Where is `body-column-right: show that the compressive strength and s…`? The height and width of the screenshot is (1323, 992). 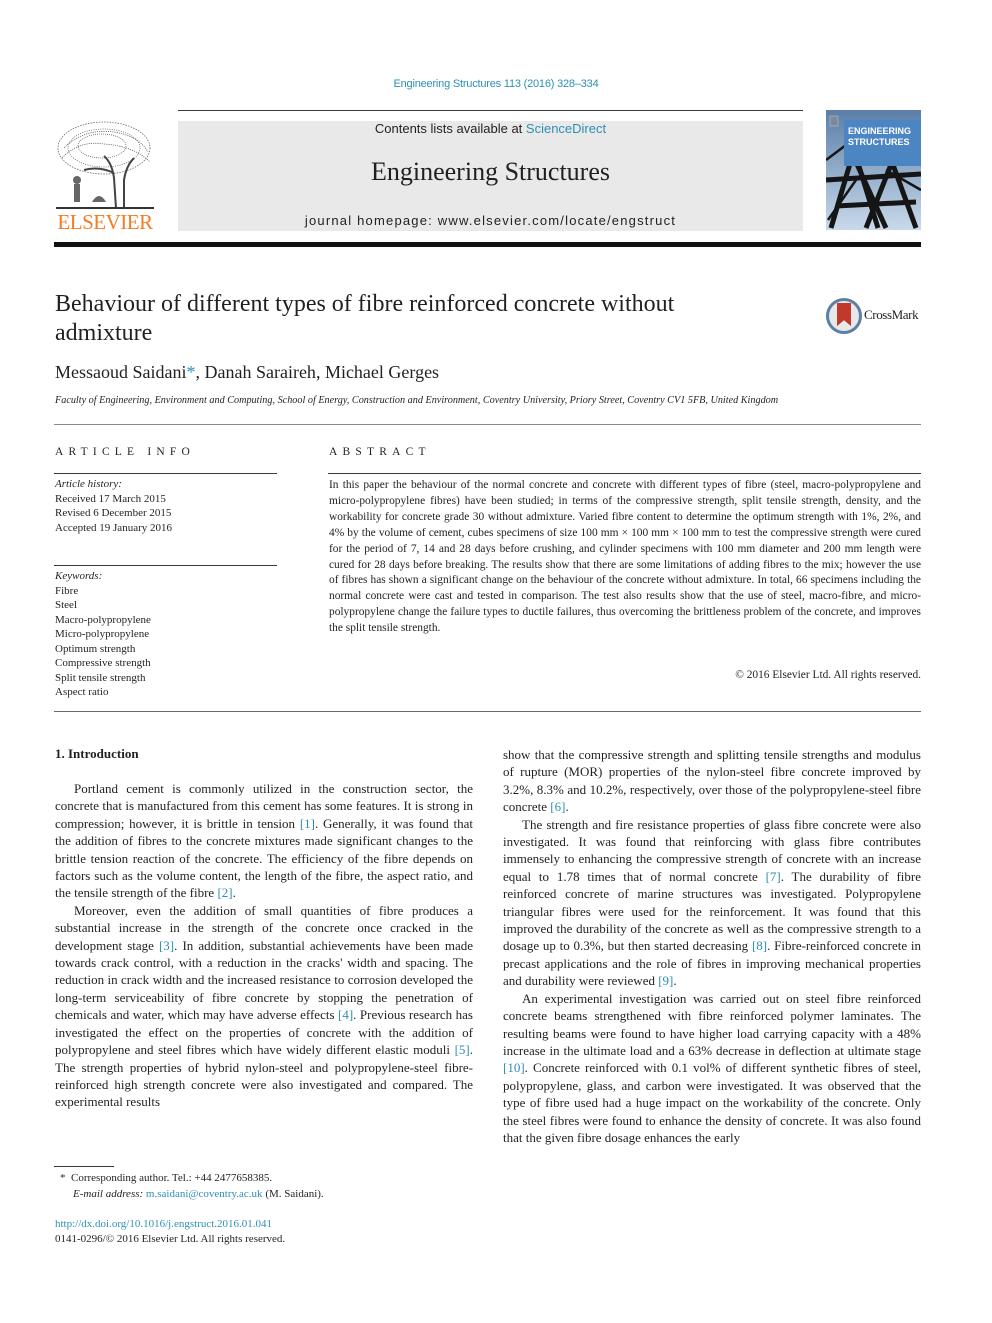 body-column-right: show that the compressive strength and s… is located at coordinates (712, 946).